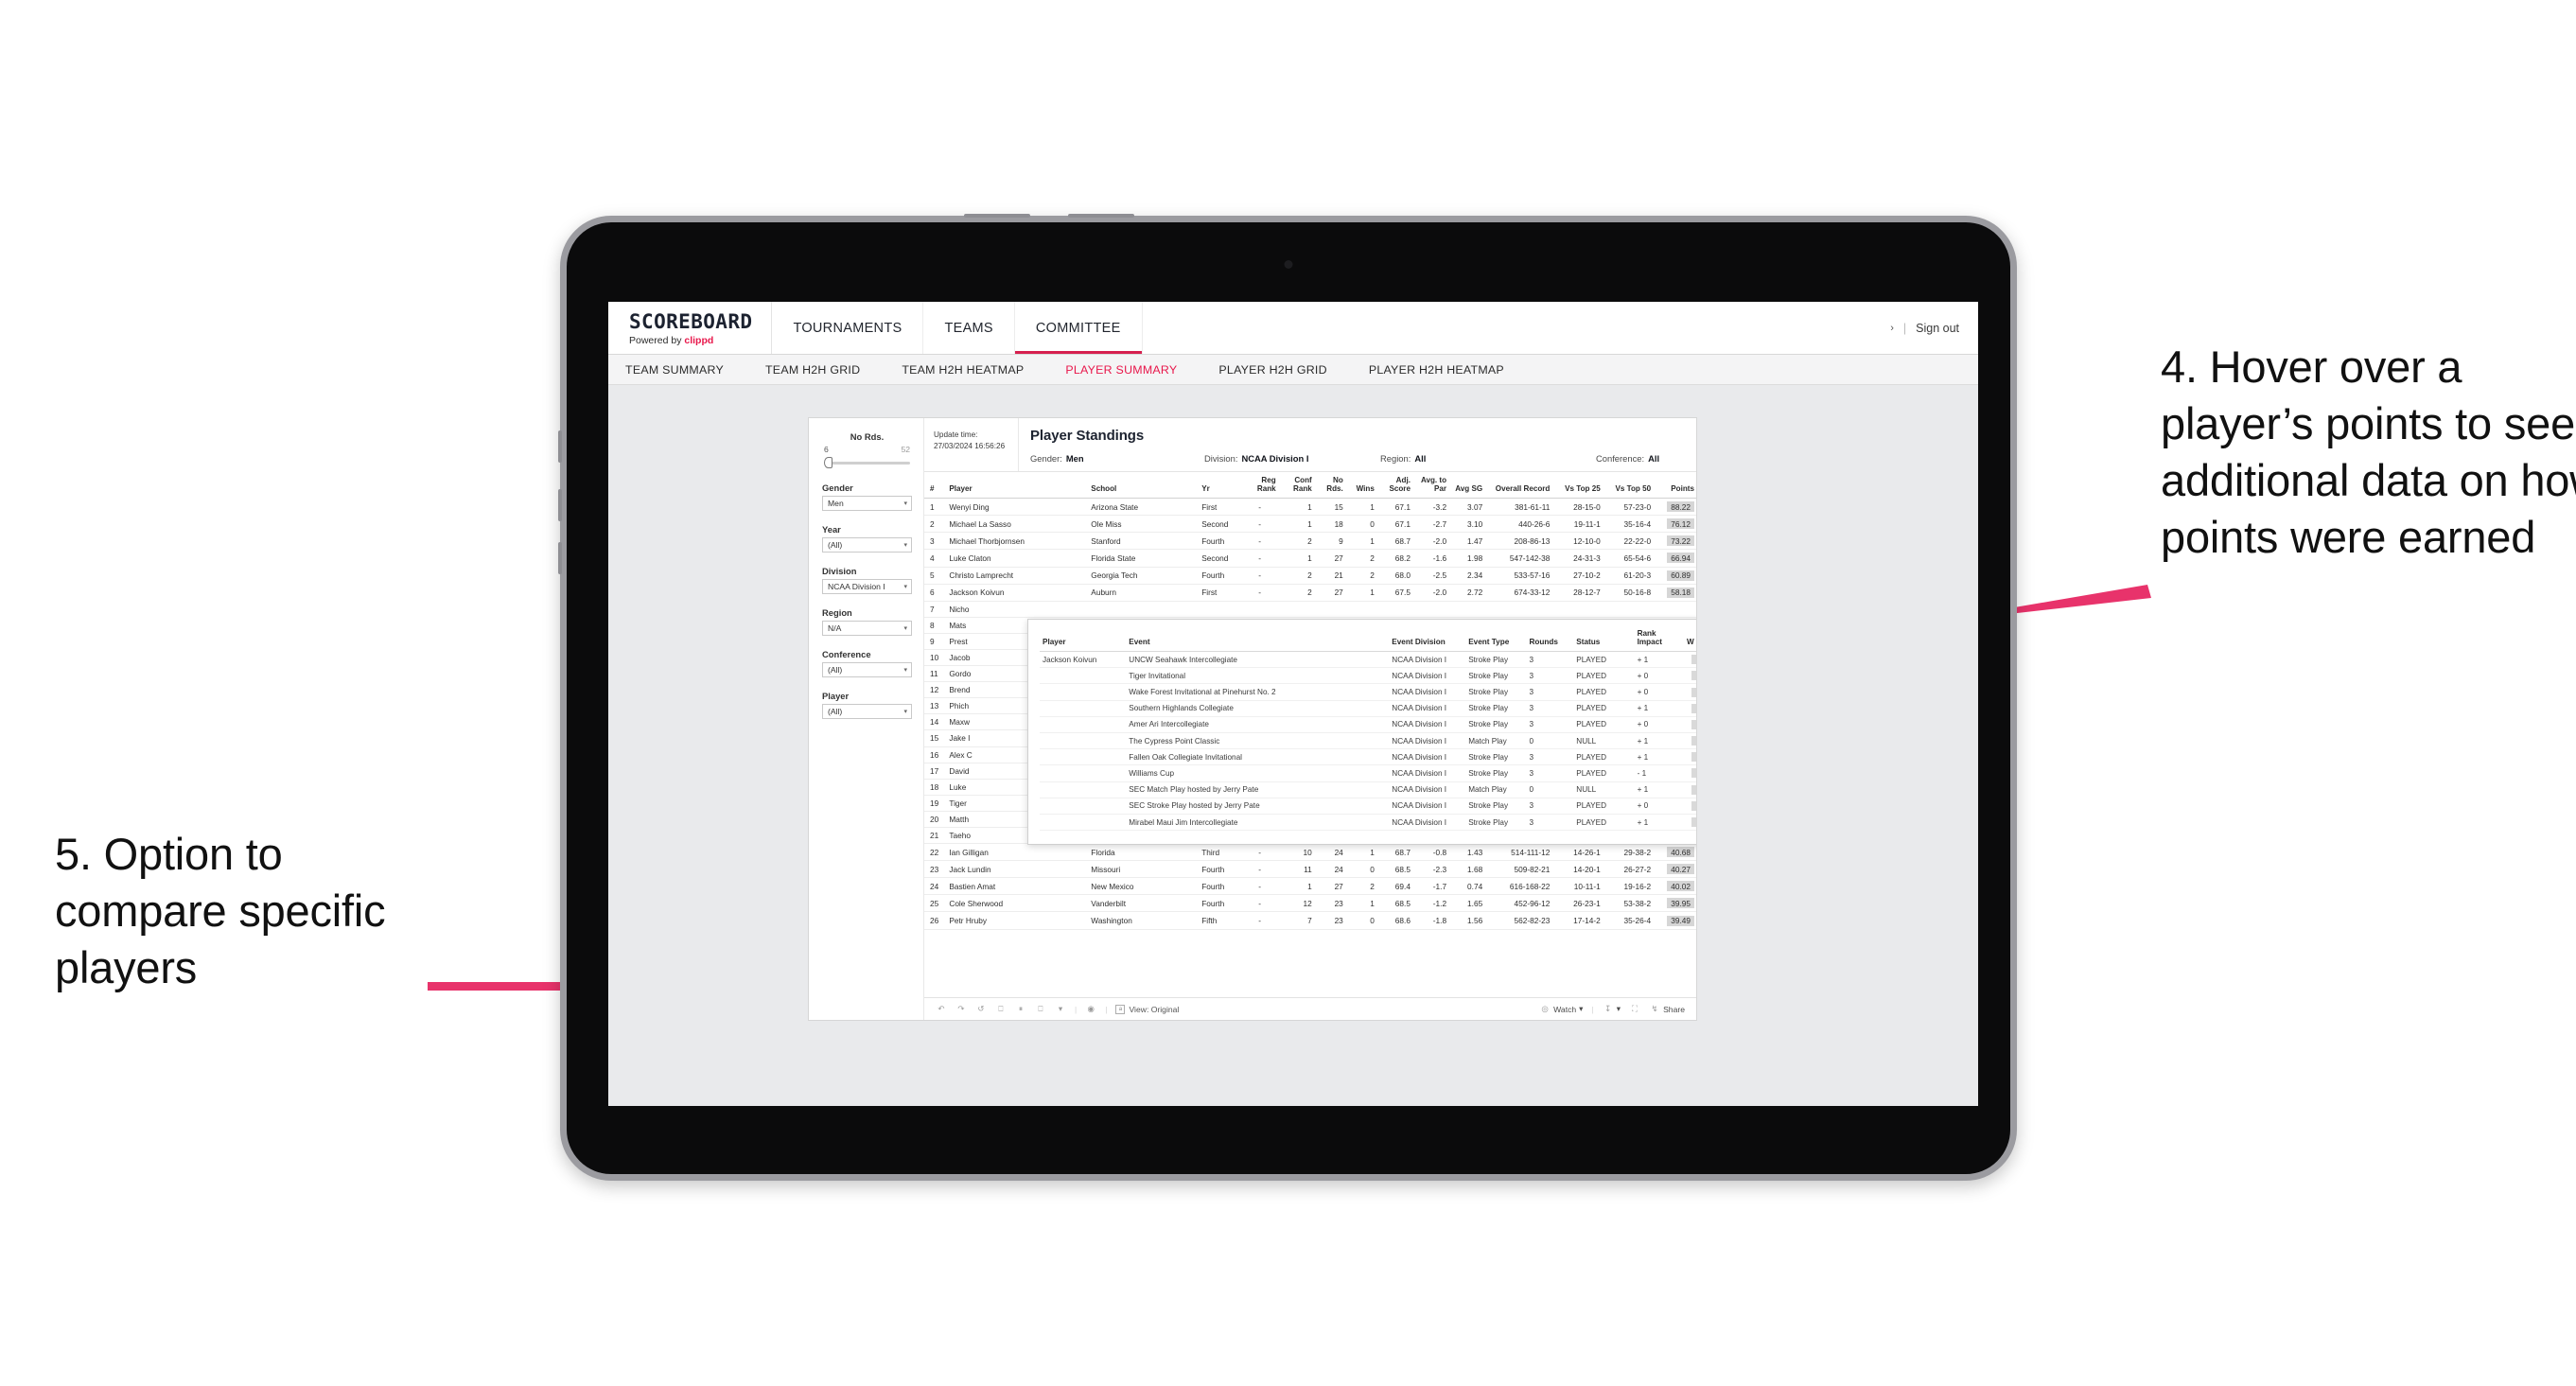 The height and width of the screenshot is (1386, 2576). Describe the element at coordinates (1561, 1009) in the screenshot. I see `watch-button: ◎ Watch ▾` at that location.